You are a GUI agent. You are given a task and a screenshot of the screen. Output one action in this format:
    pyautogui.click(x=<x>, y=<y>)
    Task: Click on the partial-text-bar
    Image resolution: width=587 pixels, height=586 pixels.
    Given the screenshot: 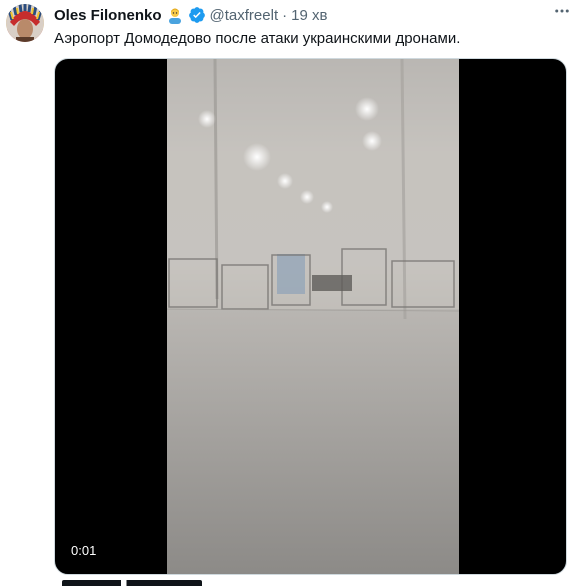 What is the action you would take?
    pyautogui.click(x=132, y=583)
    